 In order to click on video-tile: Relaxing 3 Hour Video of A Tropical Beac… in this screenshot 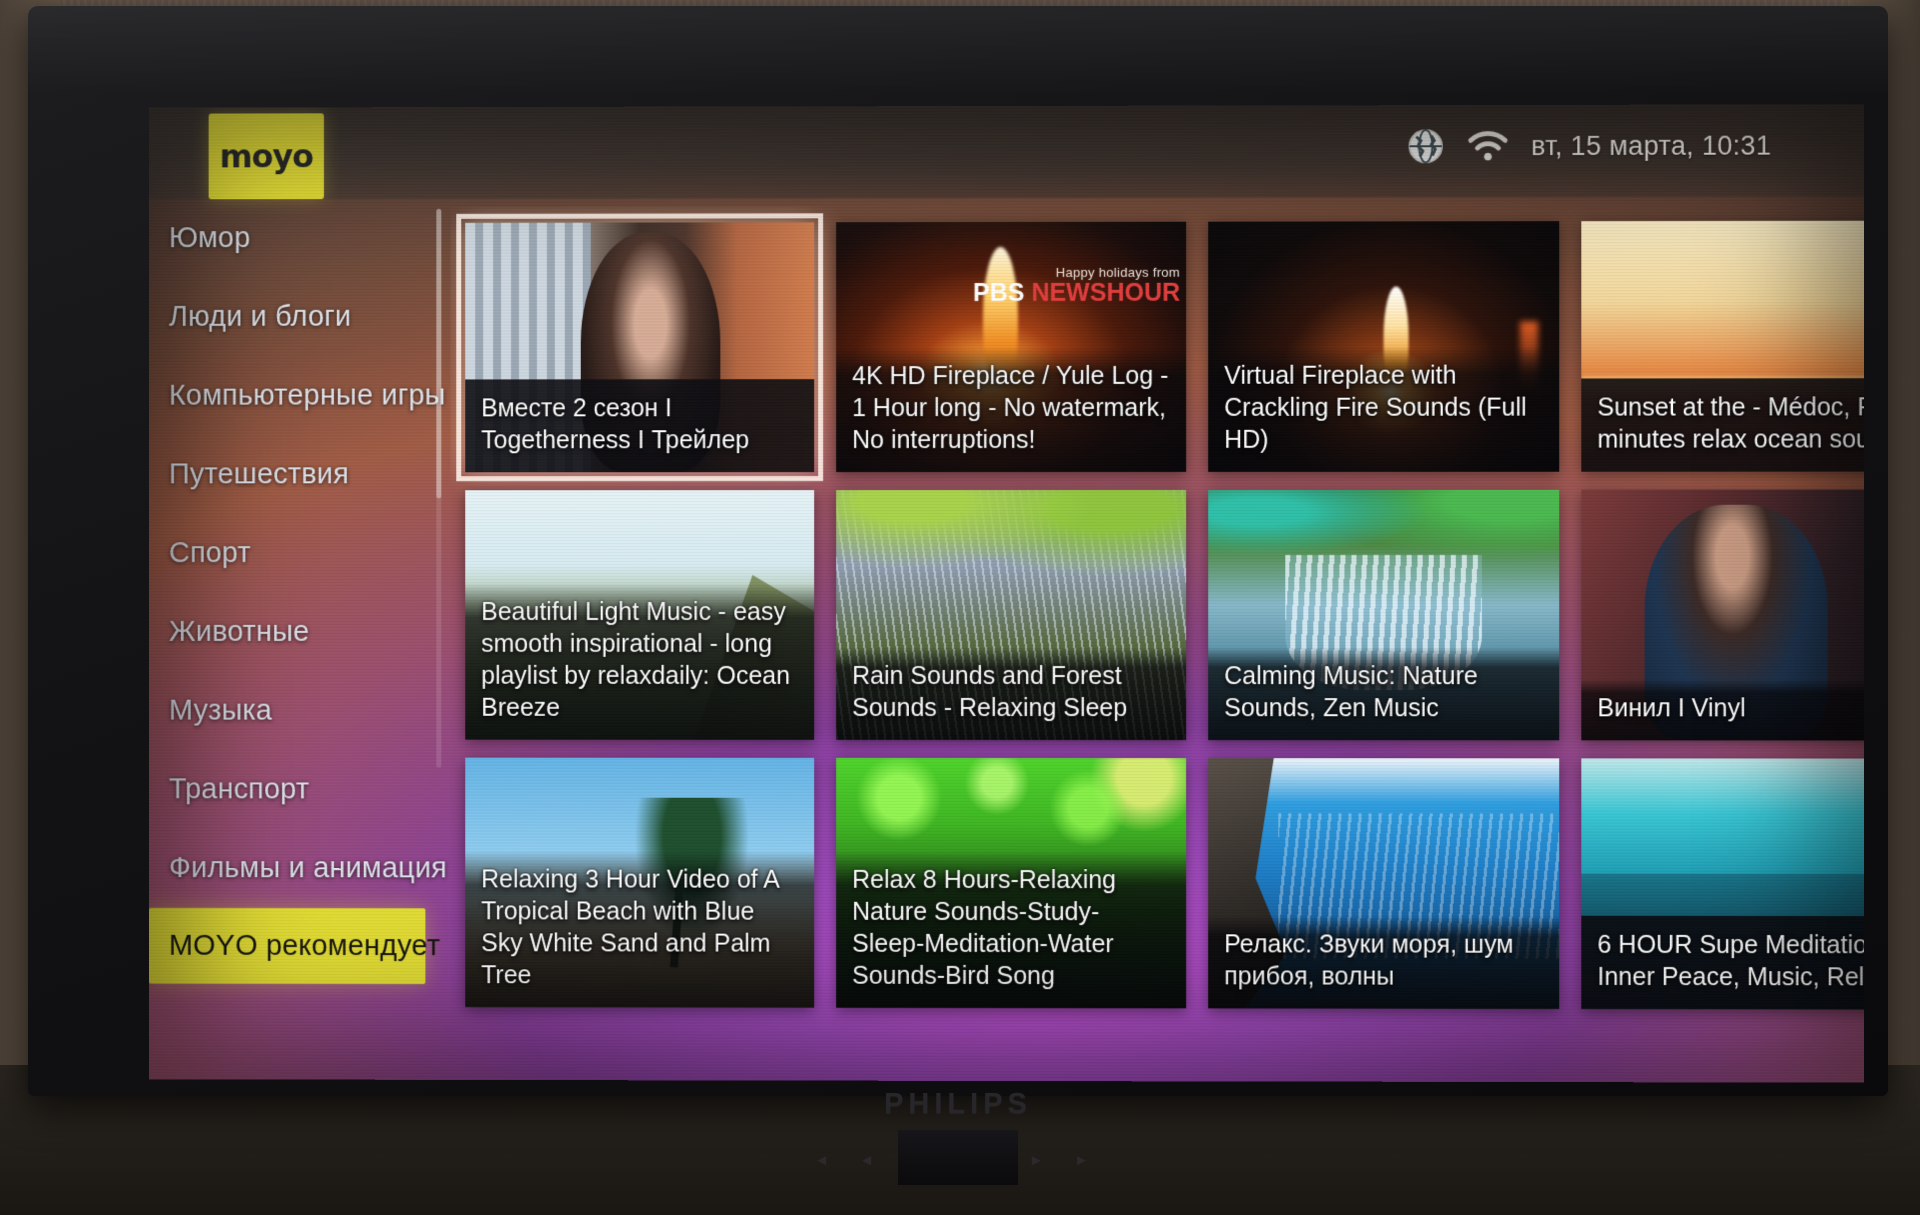, I will do `click(640, 882)`.